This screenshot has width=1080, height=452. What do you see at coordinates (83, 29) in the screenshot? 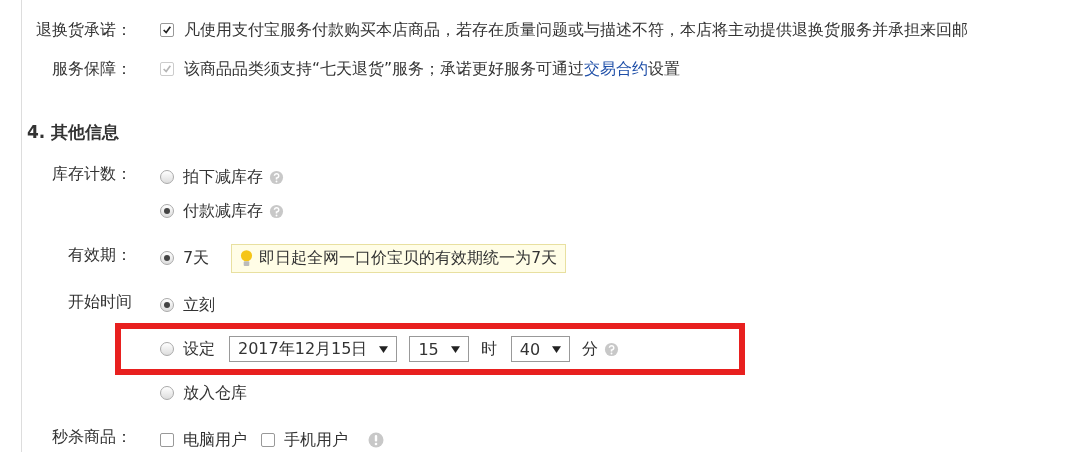
I see `field-label: 退换货承诺：` at bounding box center [83, 29].